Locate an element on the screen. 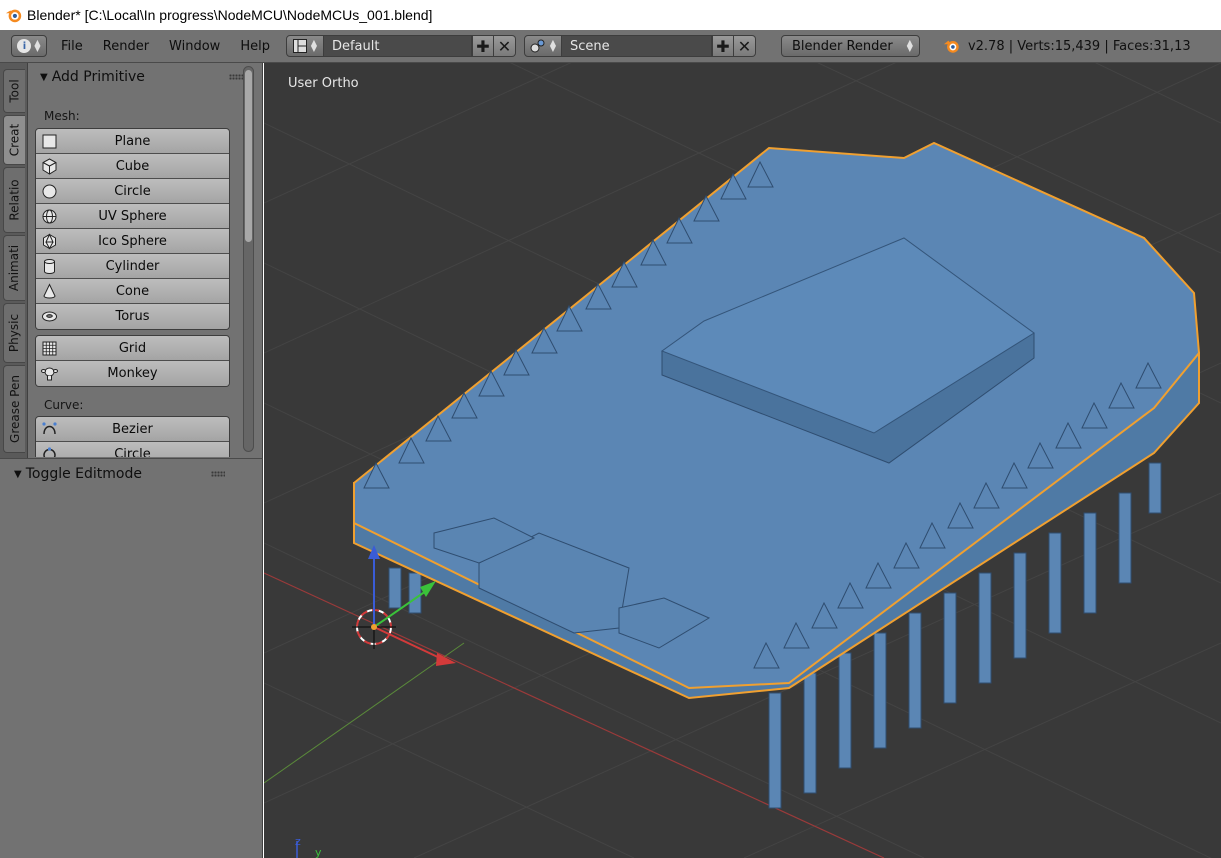  add-layout-button: ✚ is located at coordinates (482, 46).